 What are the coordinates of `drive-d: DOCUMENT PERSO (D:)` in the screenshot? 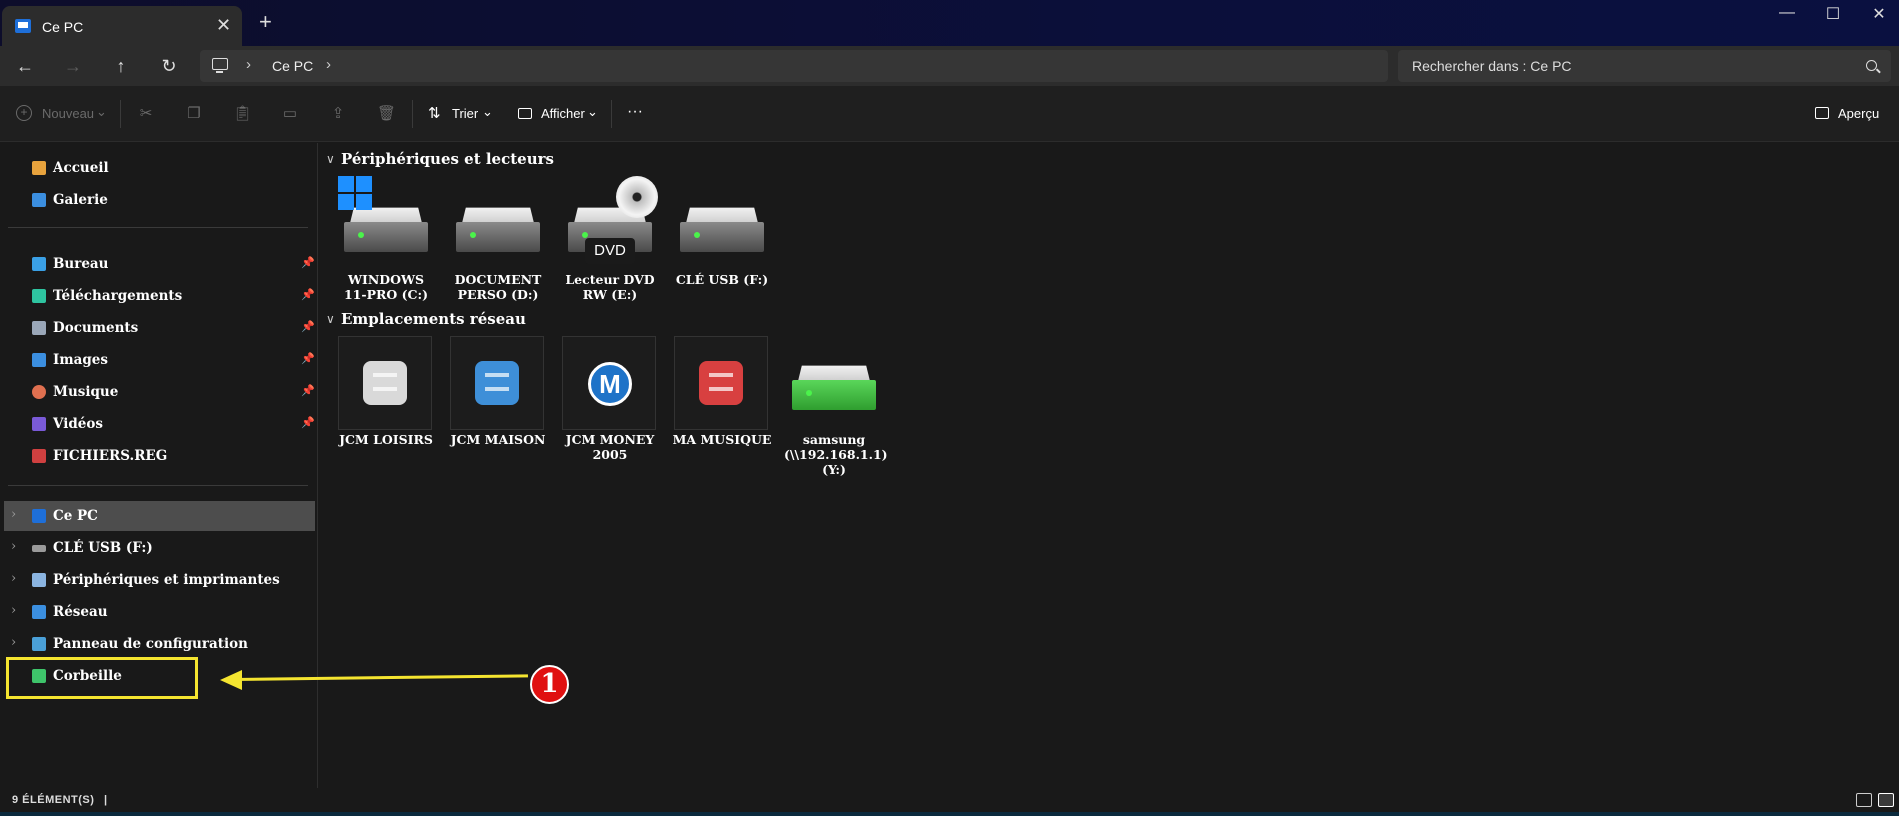 It's located at (498, 241).